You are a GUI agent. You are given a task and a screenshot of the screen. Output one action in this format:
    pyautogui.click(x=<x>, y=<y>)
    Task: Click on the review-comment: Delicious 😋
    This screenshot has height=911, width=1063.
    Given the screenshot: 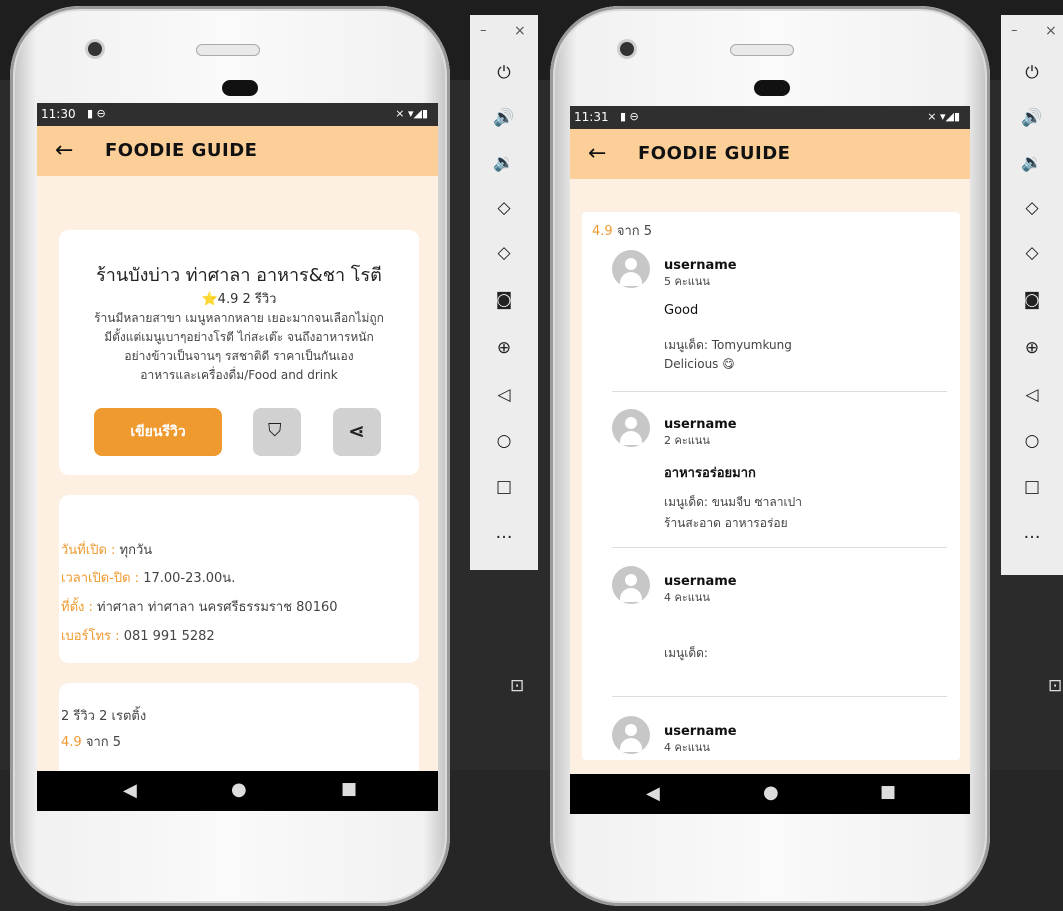 What is the action you would take?
    pyautogui.click(x=699, y=364)
    